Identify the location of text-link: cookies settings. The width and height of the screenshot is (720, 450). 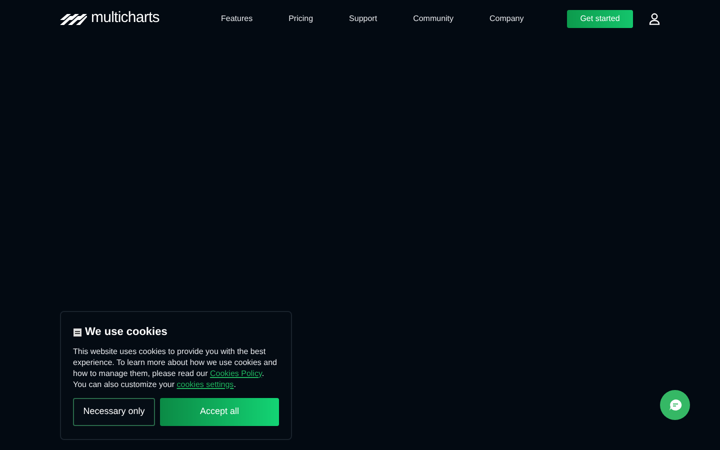
(205, 384).